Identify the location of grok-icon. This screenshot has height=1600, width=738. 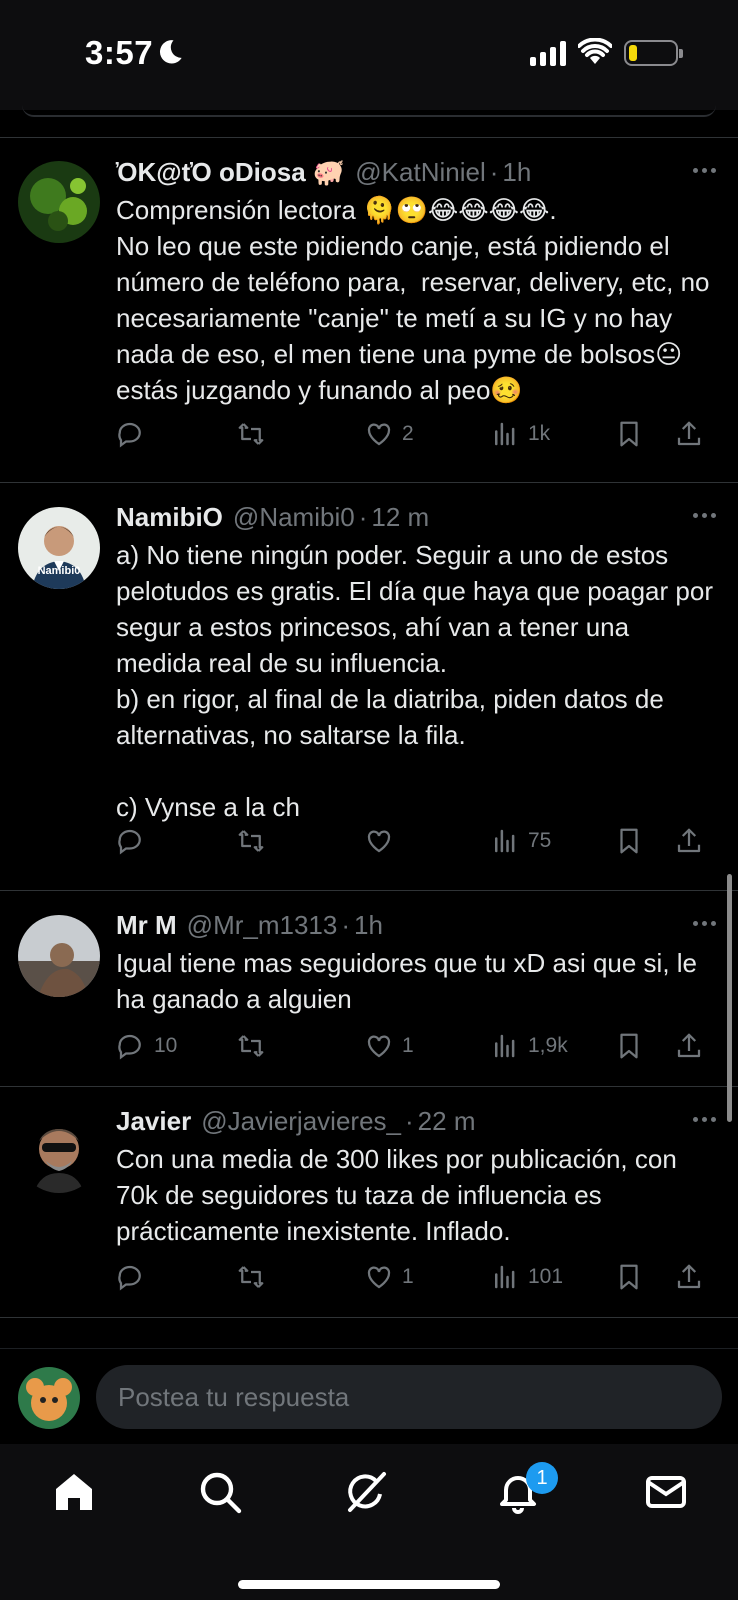
(367, 1492).